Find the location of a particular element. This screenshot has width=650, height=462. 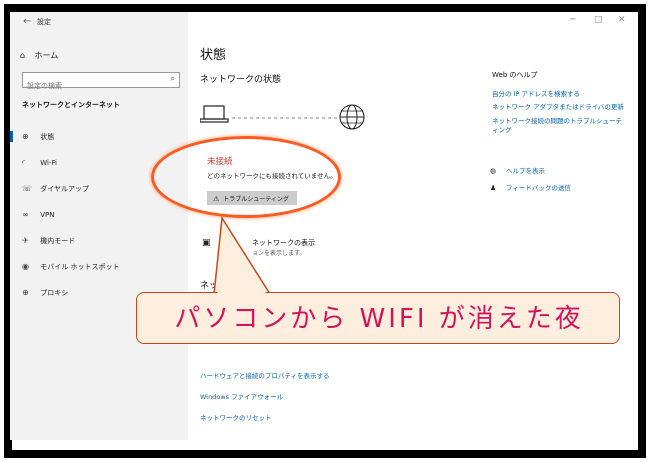

status-icon: ⊕ is located at coordinates (25, 136).